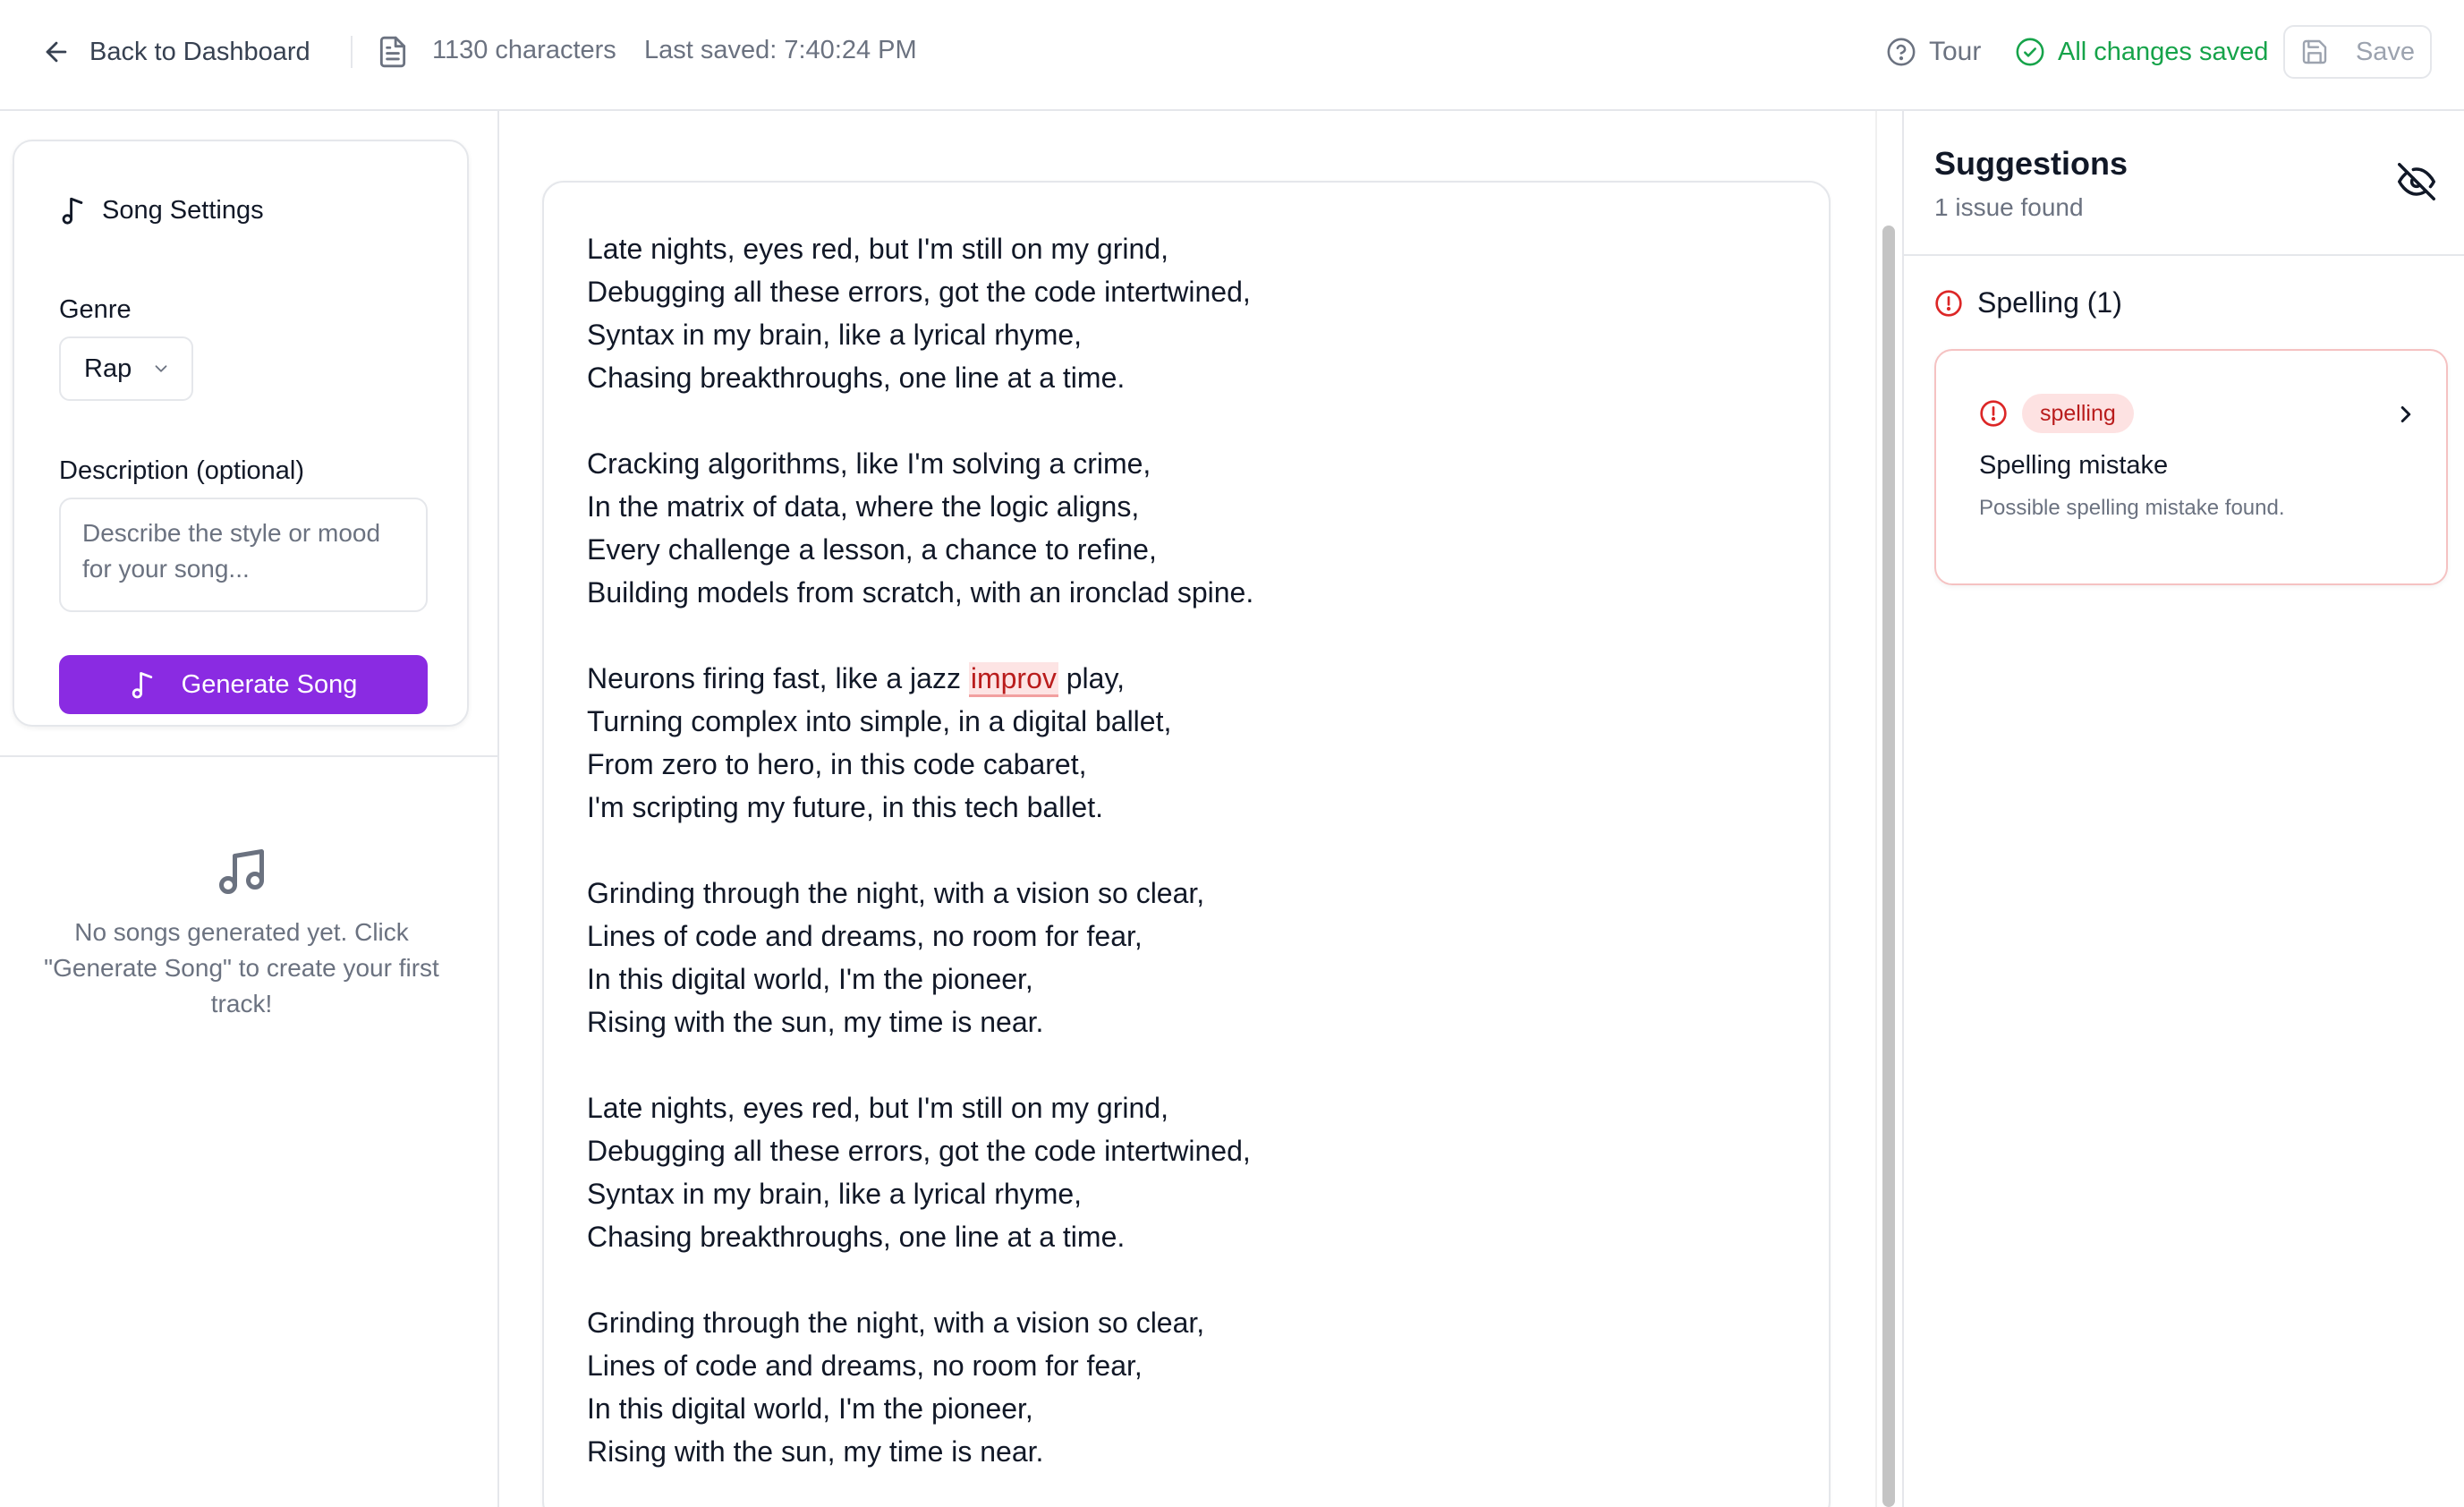 The height and width of the screenshot is (1507, 2464). Describe the element at coordinates (2030, 52) in the screenshot. I see `check-circle-icon` at that location.